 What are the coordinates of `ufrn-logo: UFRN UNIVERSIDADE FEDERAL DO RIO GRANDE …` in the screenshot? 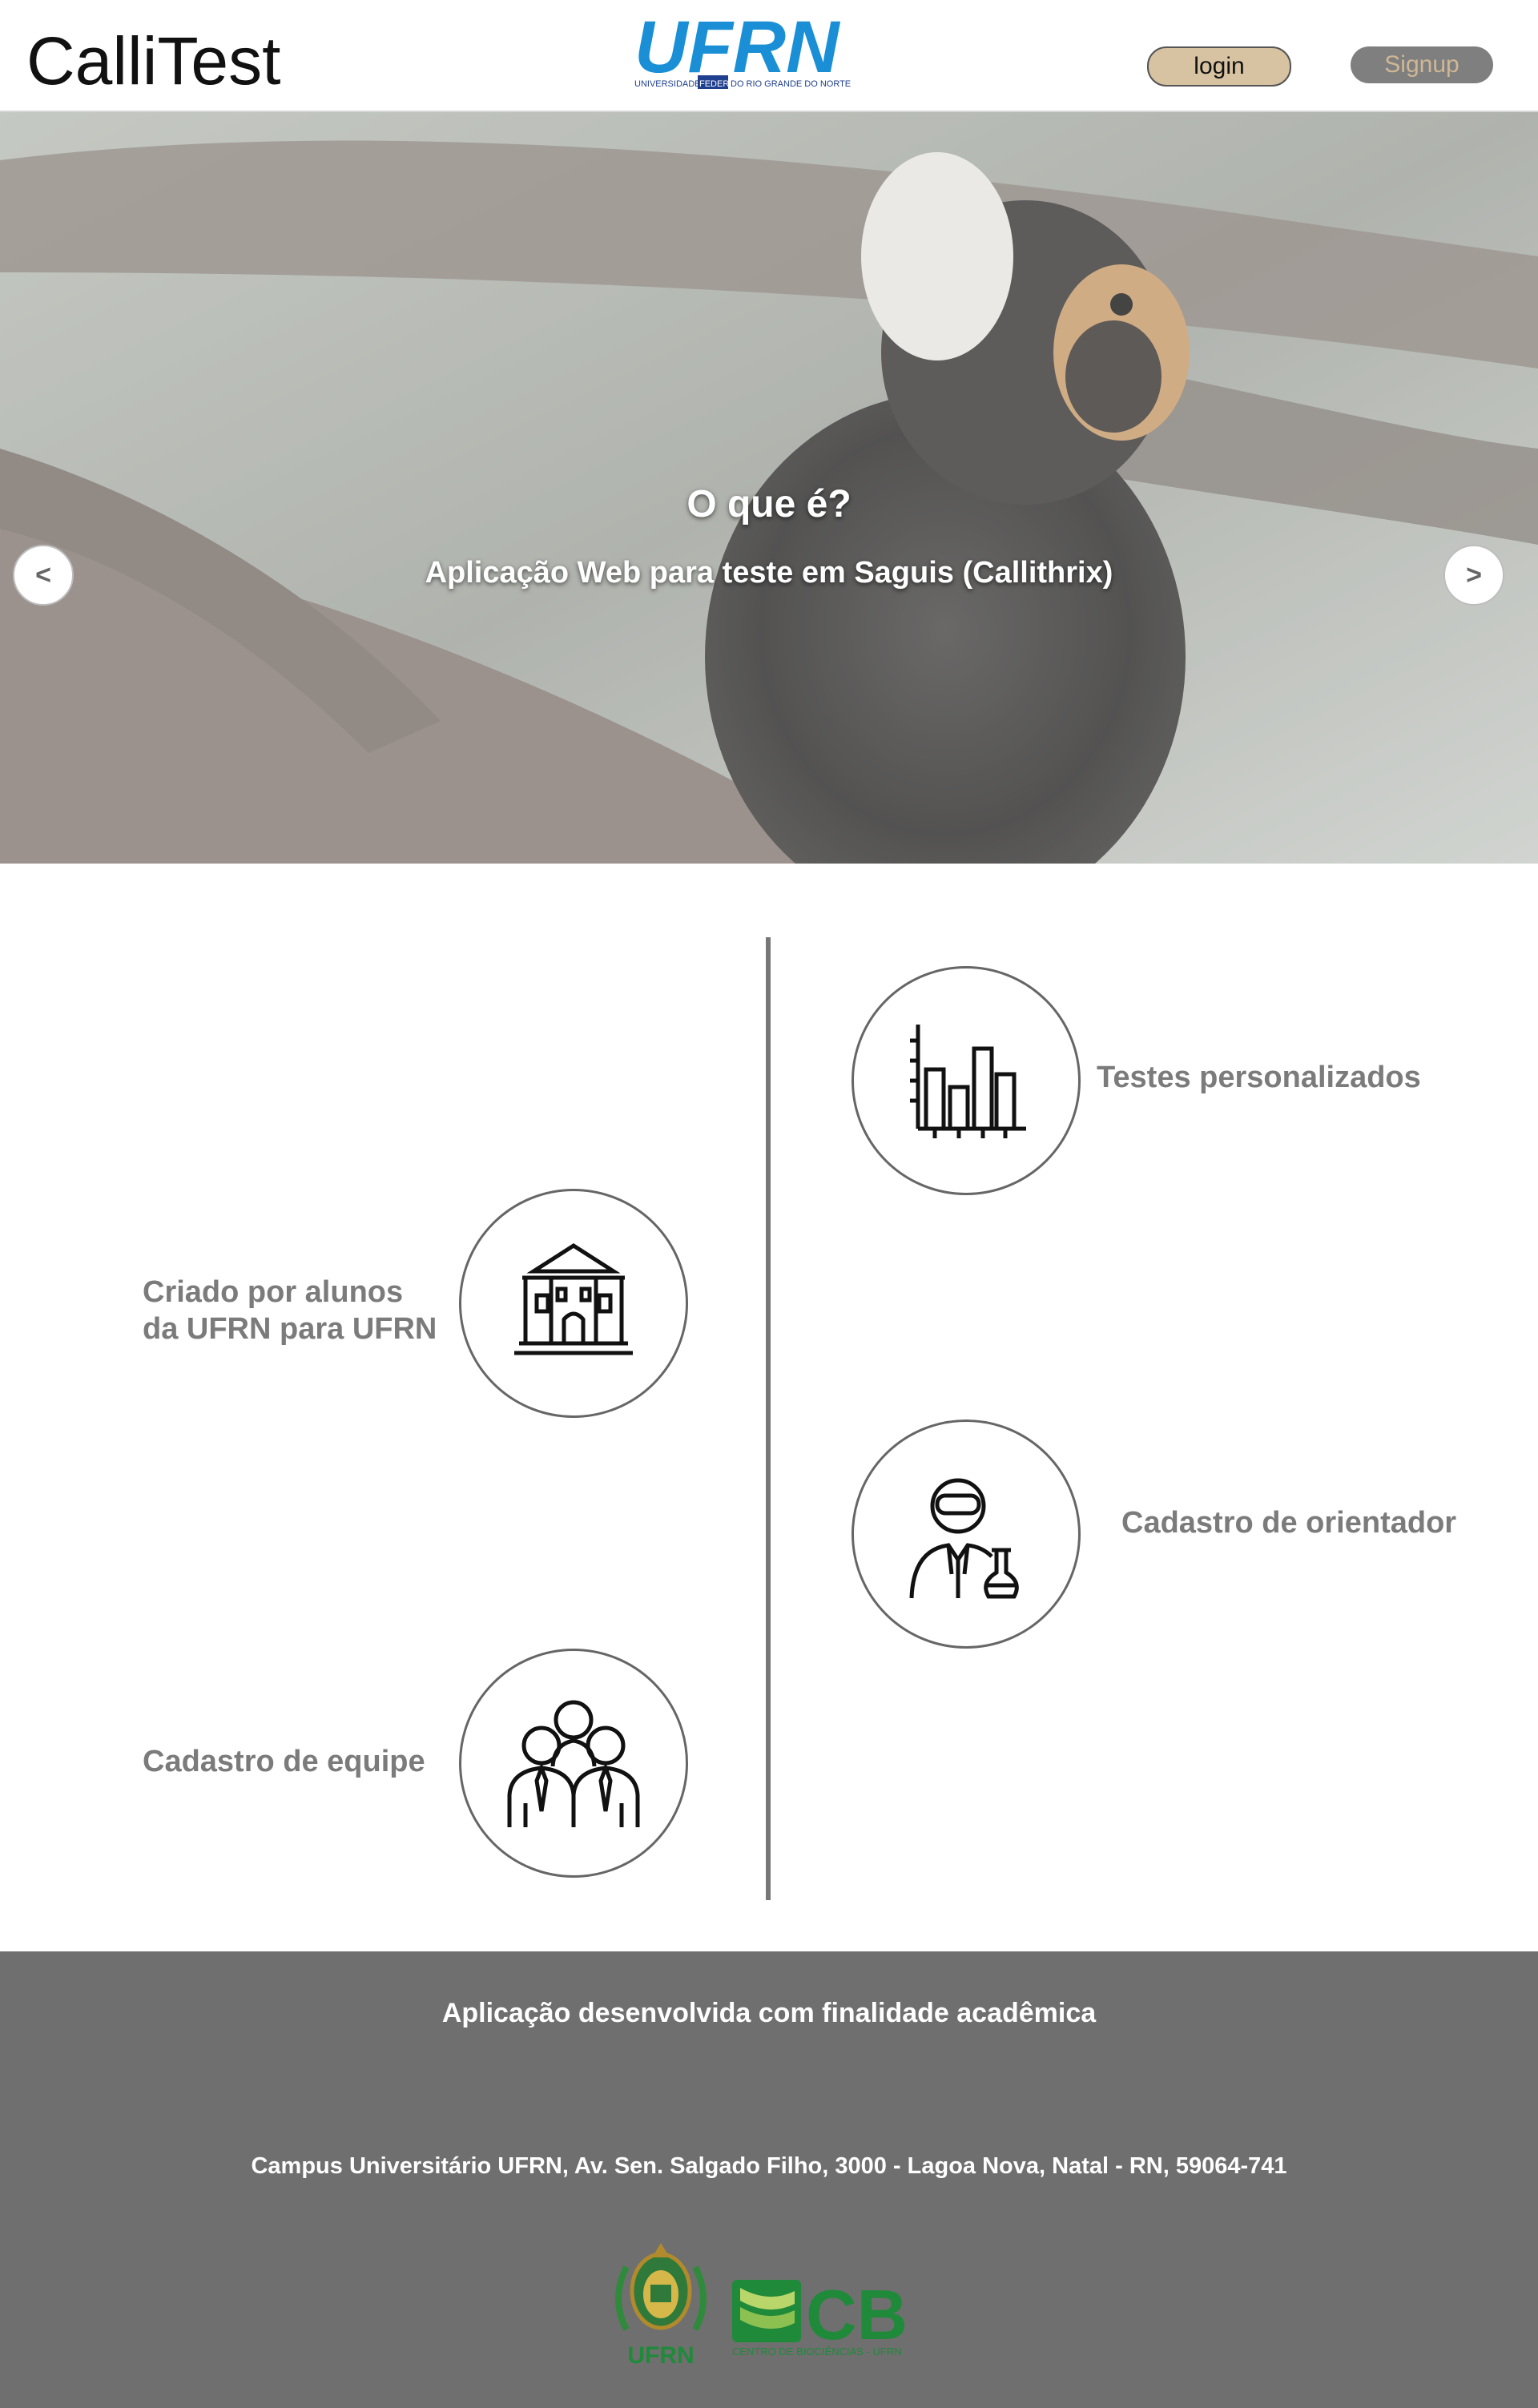 It's located at (763, 54).